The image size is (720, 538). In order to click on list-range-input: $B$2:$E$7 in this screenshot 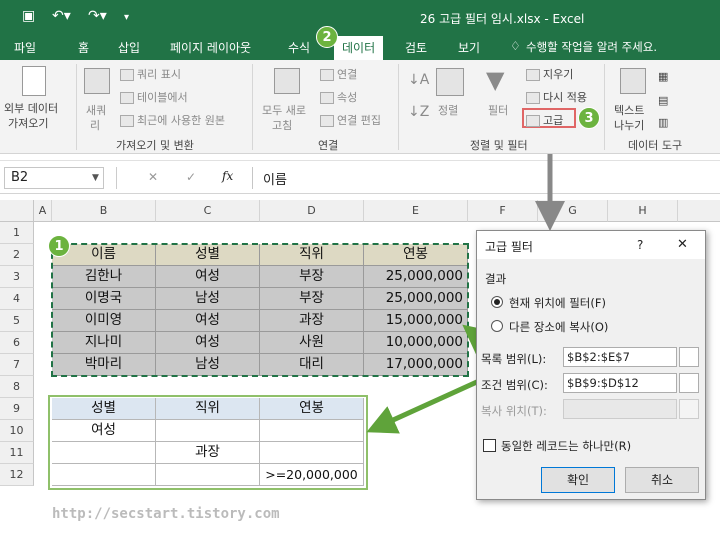, I will do `click(620, 357)`.